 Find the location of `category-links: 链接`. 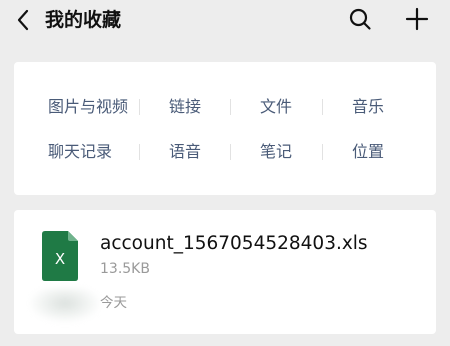

category-links: 链接 is located at coordinates (185, 107).